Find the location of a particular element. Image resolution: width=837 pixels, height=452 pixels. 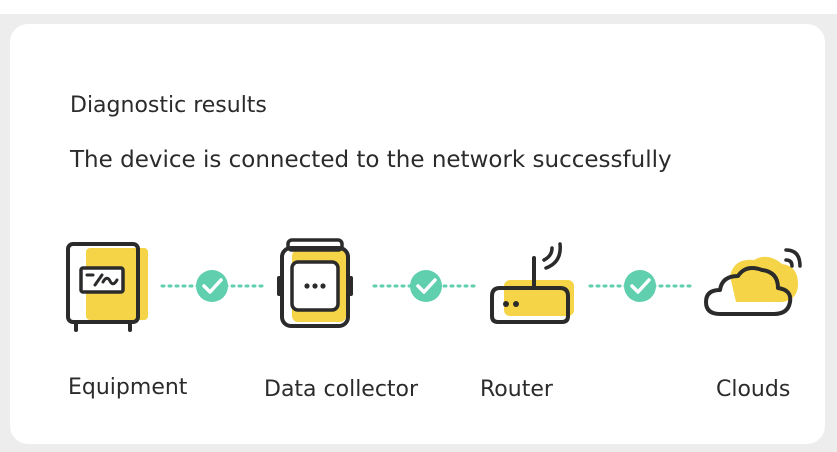

node-label-data-collector: Data collector is located at coordinates (341, 389).